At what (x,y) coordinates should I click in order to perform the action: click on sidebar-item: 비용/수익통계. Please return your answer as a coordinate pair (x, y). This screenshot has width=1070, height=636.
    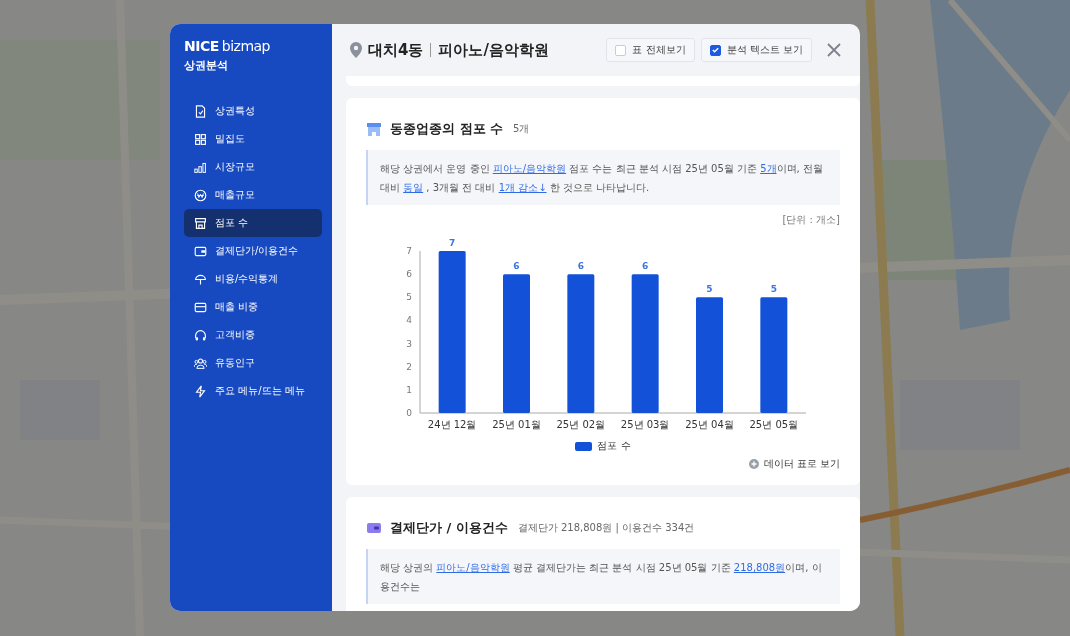
    Looking at the image, I should click on (253, 279).